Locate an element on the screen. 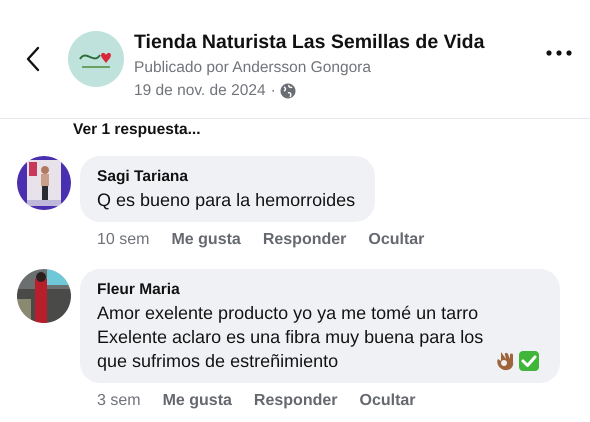 The width and height of the screenshot is (590, 422). posted-by: Publicado por Andersson Gongora is located at coordinates (253, 68).